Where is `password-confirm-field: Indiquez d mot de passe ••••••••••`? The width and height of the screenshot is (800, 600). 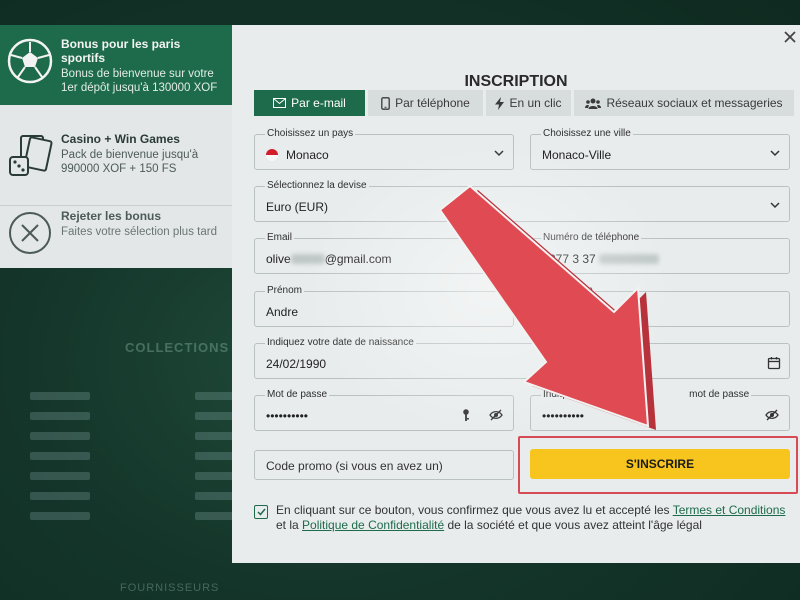
password-confirm-field: Indiquez d mot de passe •••••••••• is located at coordinates (660, 410).